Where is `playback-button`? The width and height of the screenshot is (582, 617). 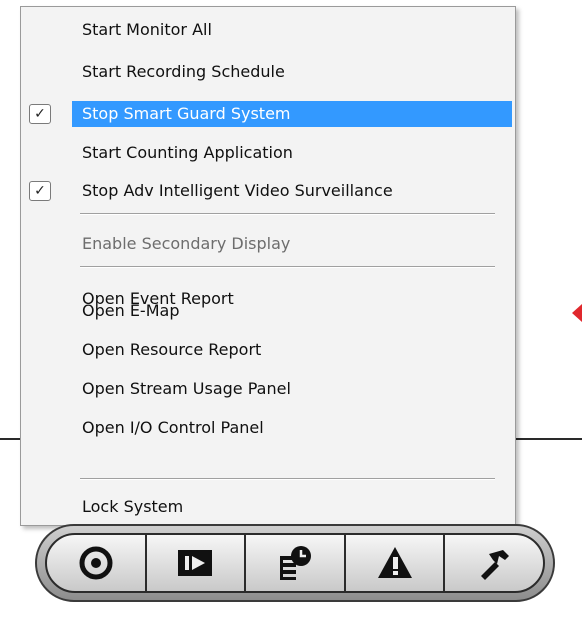
playback-button is located at coordinates (197, 563).